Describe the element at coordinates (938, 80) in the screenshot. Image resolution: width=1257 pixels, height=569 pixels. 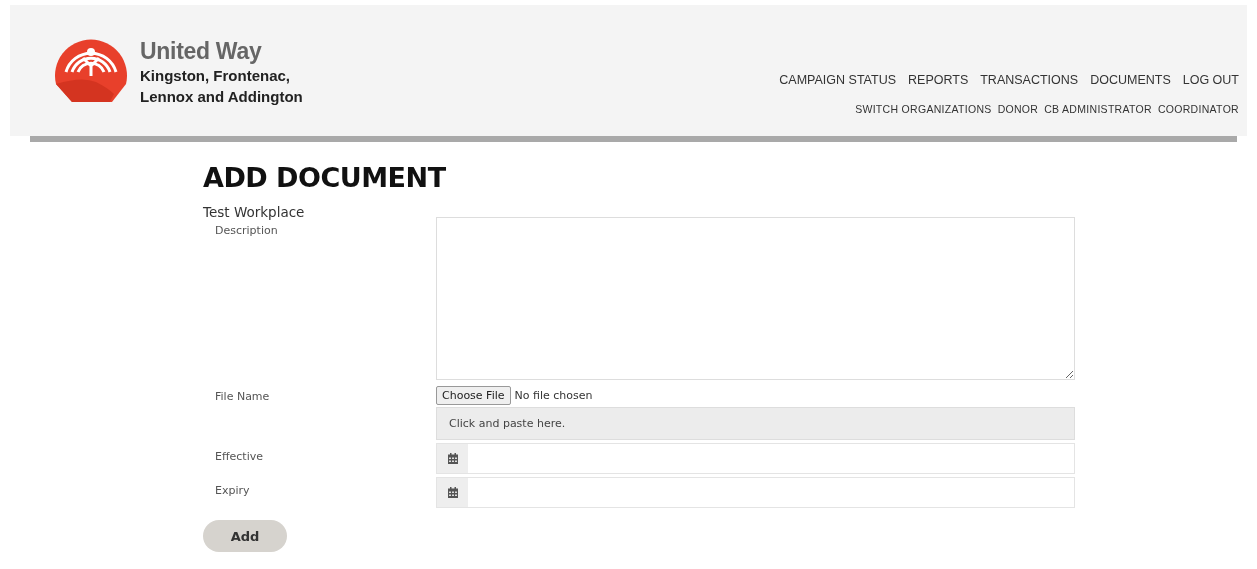
I see `nav-link: REPORTS` at that location.